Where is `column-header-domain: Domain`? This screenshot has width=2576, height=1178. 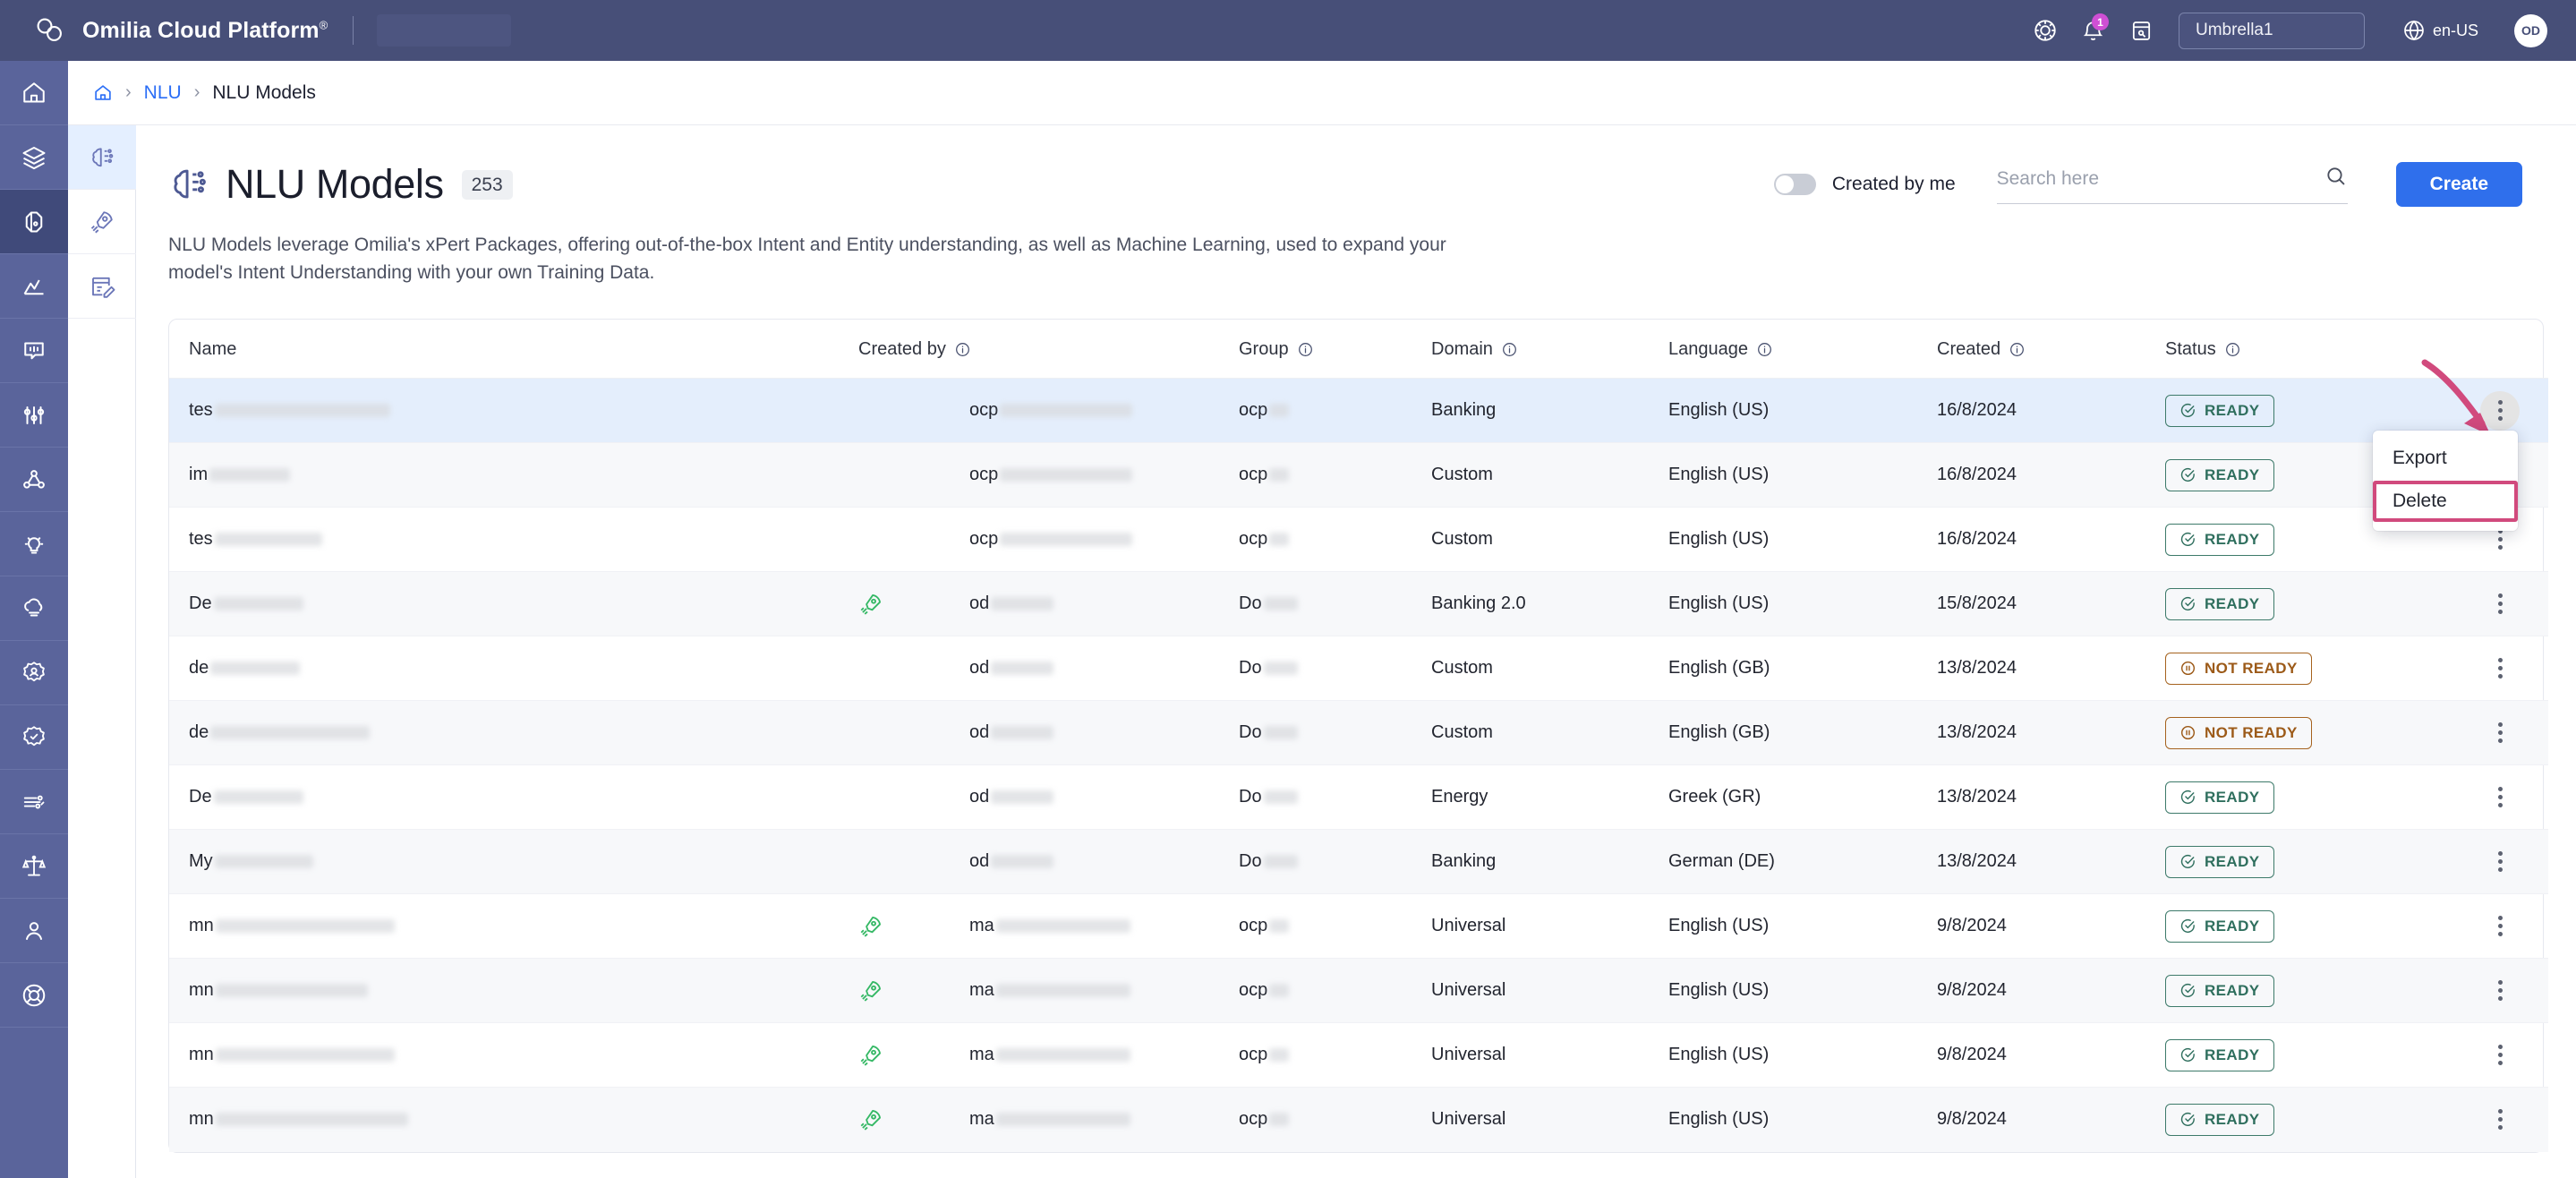 column-header-domain: Domain is located at coordinates (1549, 350).